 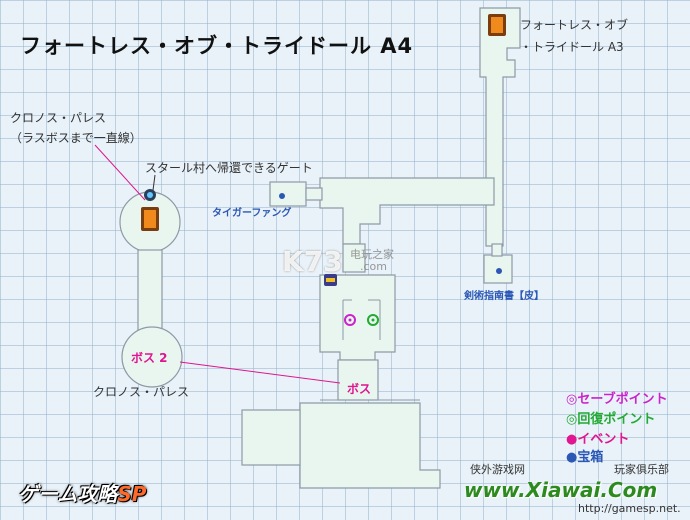 What do you see at coordinates (617, 399) in the screenshot?
I see `legend-save: ◎セーブポイント` at bounding box center [617, 399].